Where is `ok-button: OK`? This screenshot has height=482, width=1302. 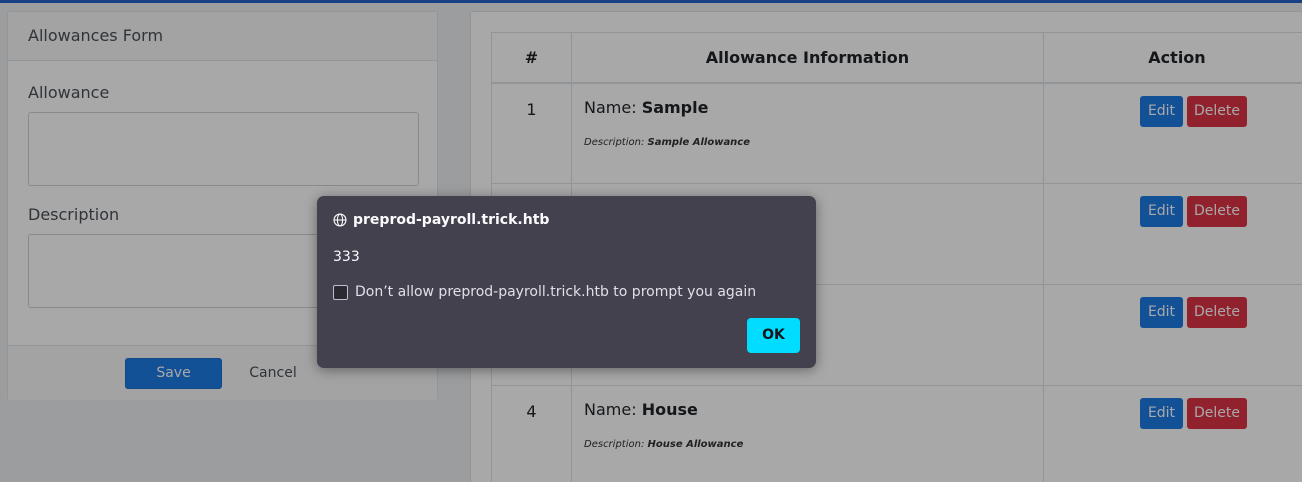 ok-button: OK is located at coordinates (773, 335).